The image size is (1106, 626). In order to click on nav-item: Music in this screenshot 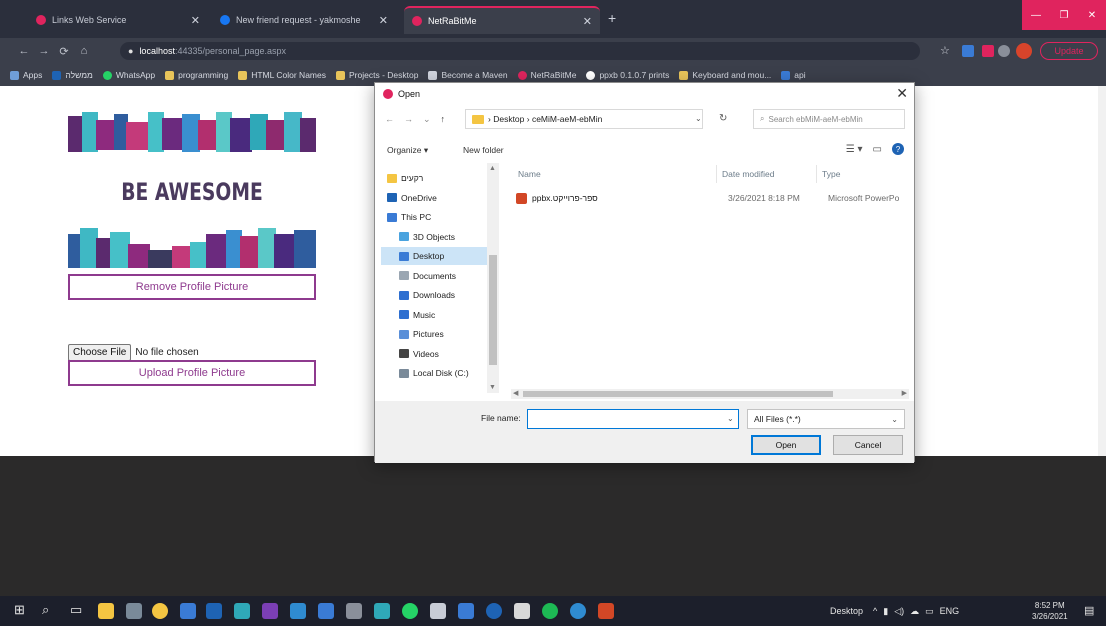, I will do `click(437, 315)`.